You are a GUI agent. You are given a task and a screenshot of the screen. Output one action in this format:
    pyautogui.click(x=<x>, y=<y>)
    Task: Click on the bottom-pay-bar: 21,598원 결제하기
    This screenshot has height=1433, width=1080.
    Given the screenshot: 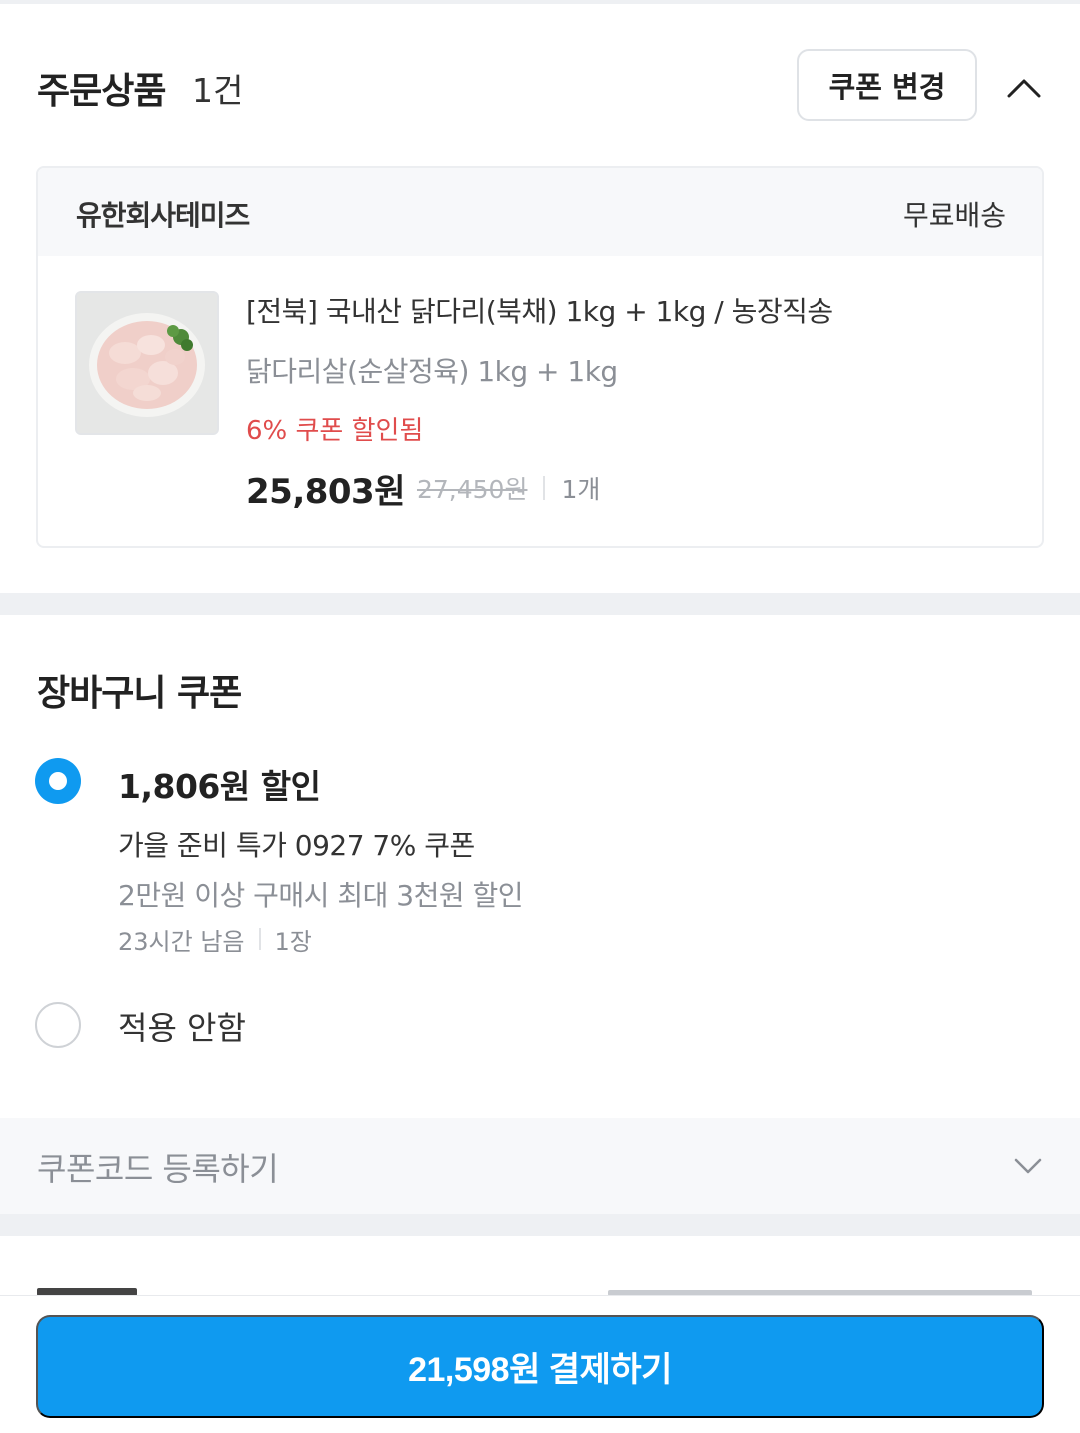 What is the action you would take?
    pyautogui.click(x=540, y=1364)
    